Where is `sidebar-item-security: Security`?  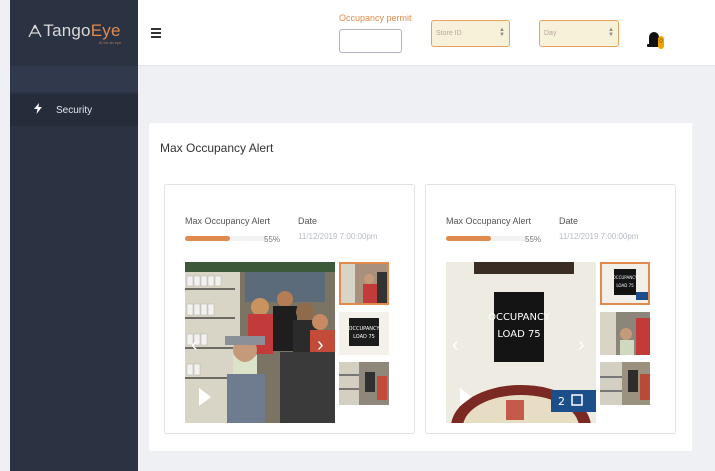 sidebar-item-security: Security is located at coordinates (74, 110).